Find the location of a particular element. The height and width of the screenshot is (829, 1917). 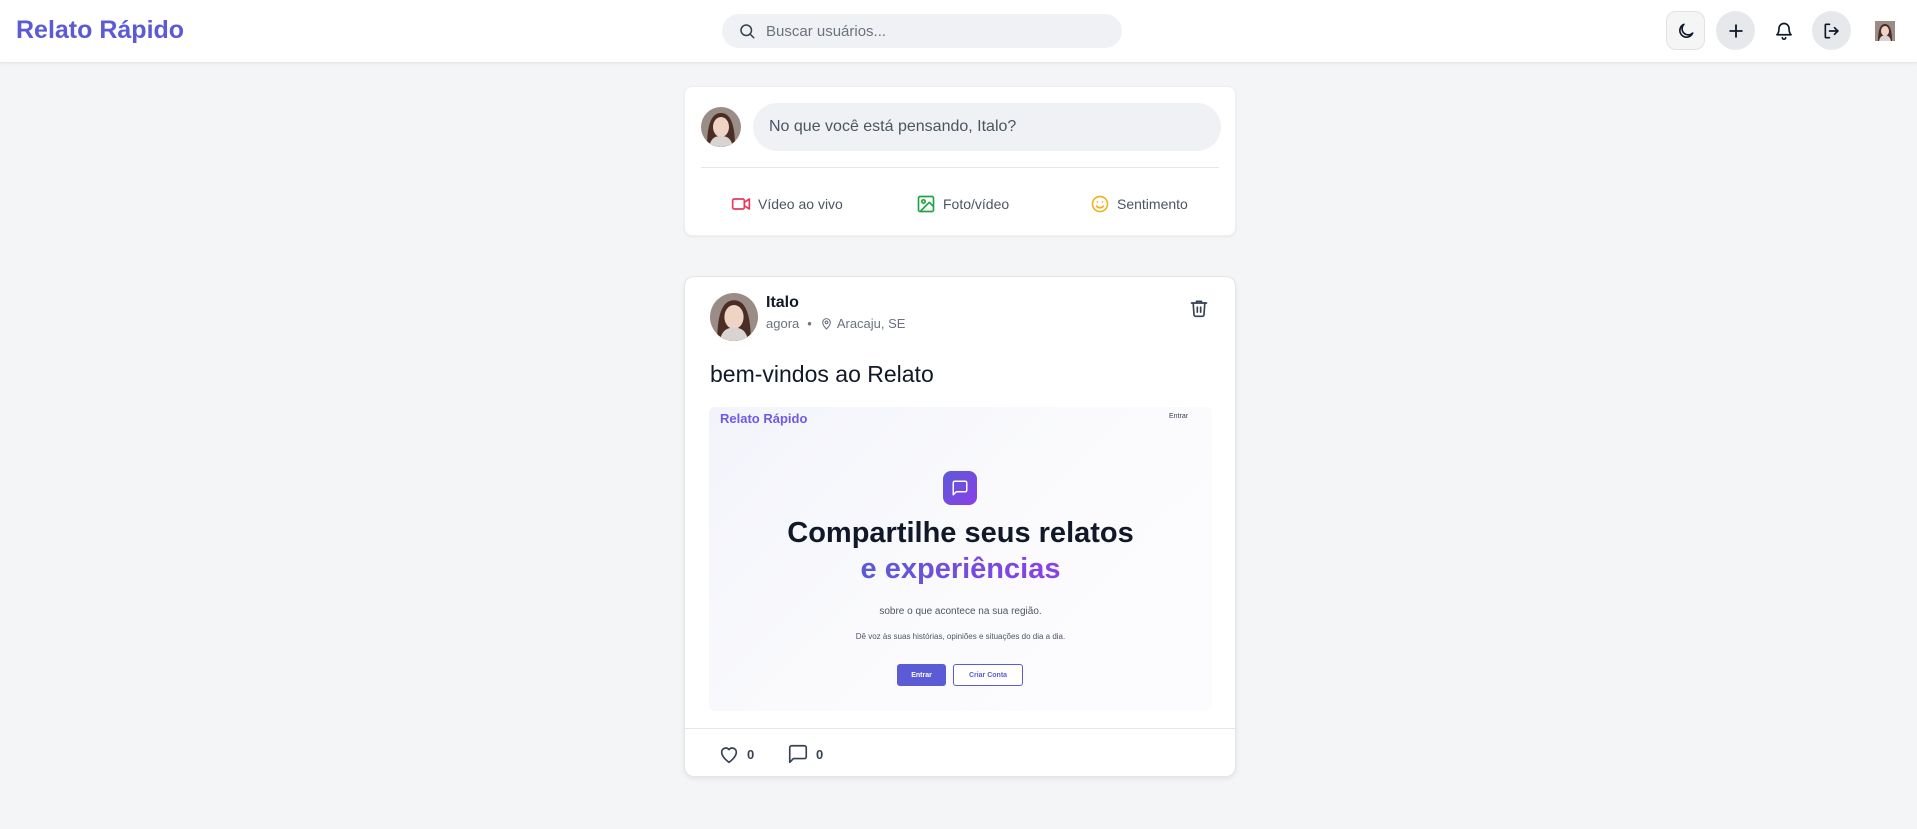

image-icon is located at coordinates (926, 204).